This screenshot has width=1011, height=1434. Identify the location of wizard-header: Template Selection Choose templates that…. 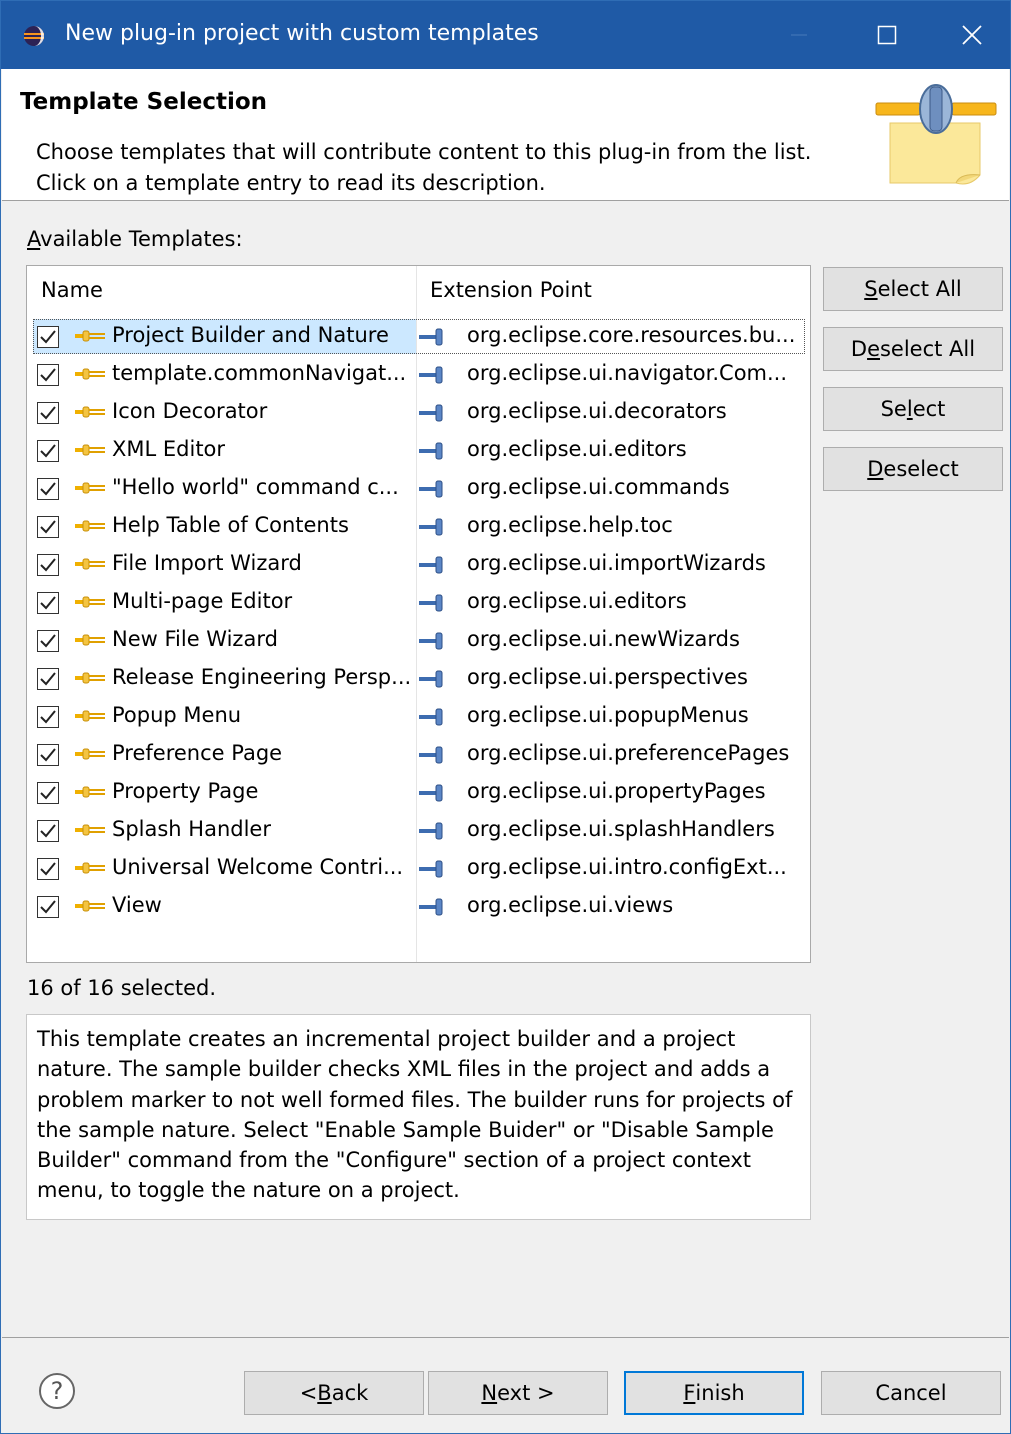
(505, 135).